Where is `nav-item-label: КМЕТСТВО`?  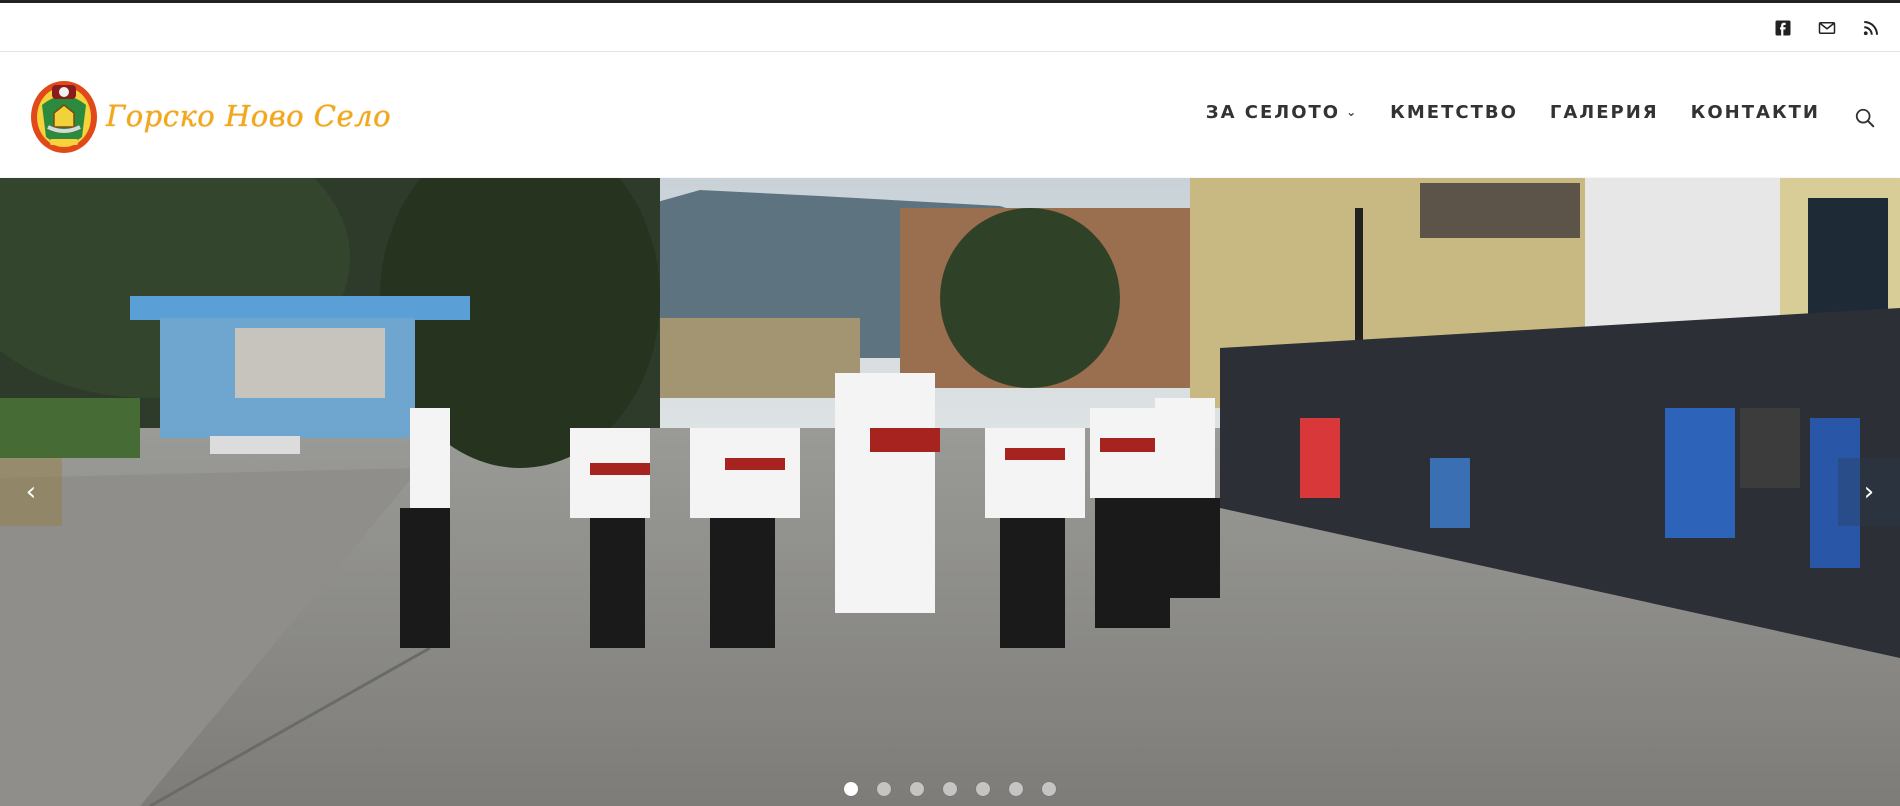
nav-item-label: КМЕТСТВО is located at coordinates (1454, 112).